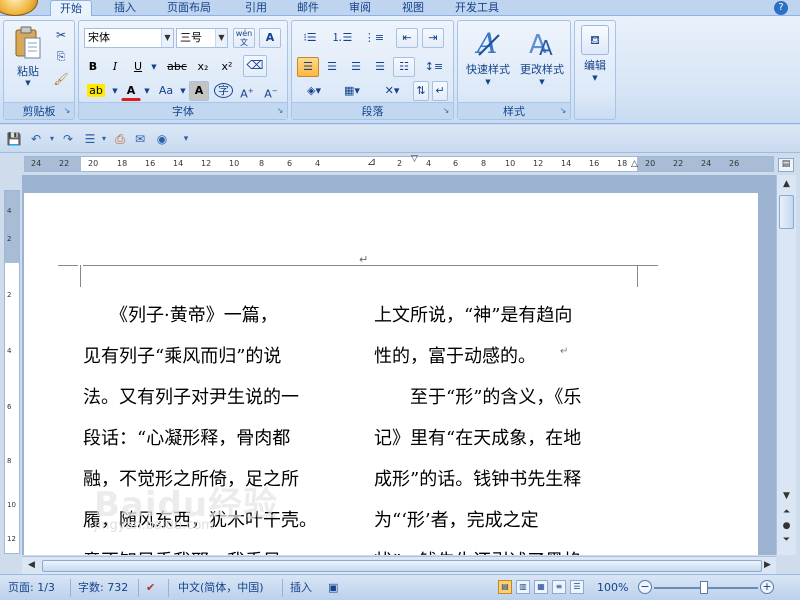 The height and width of the screenshot is (600, 800). Describe the element at coordinates (14, 139) in the screenshot. I see `save-icon: 💾` at that location.